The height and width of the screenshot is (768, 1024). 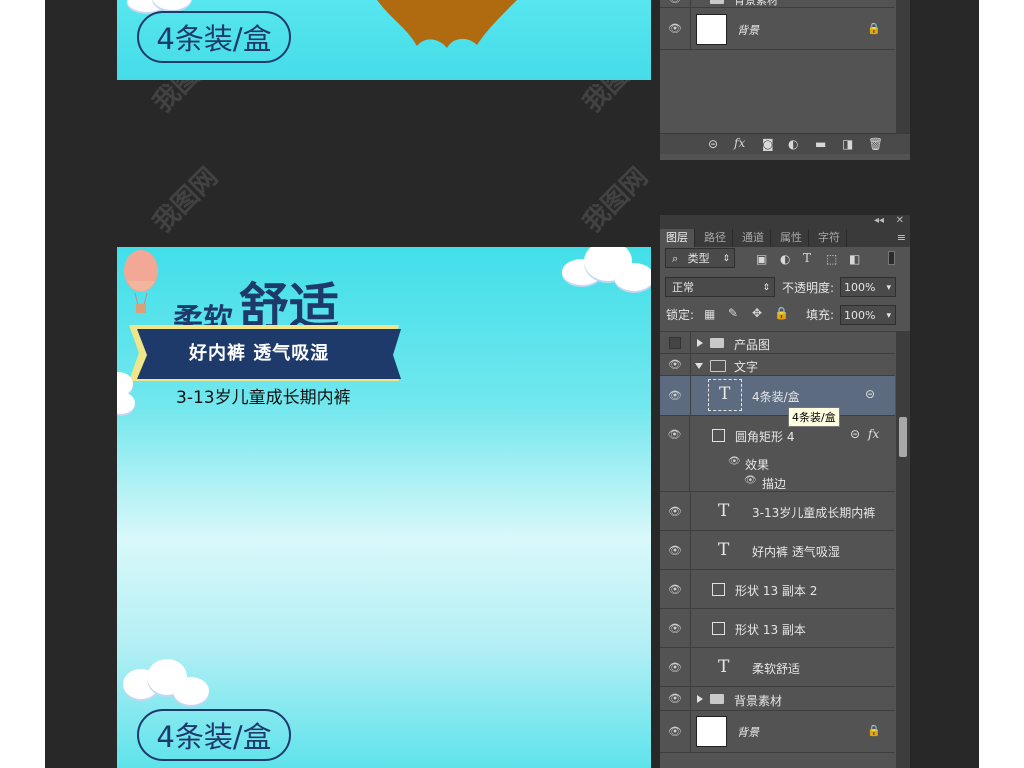 What do you see at coordinates (758, 701) in the screenshot?
I see `layer-name: 背景素材` at bounding box center [758, 701].